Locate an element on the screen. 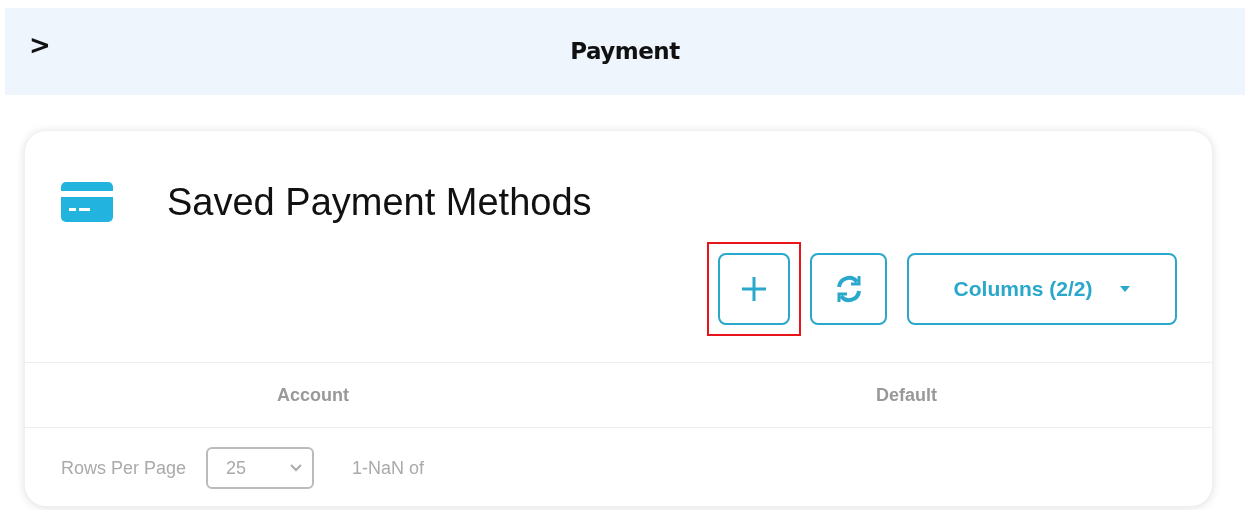 The height and width of the screenshot is (510, 1245). chevron-down-icon is located at coordinates (296, 468).